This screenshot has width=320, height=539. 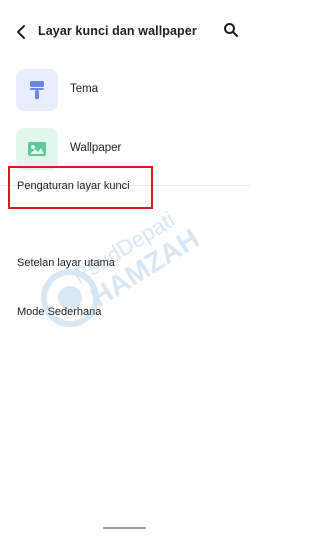 What do you see at coordinates (84, 89) in the screenshot?
I see `tema-label: Tema` at bounding box center [84, 89].